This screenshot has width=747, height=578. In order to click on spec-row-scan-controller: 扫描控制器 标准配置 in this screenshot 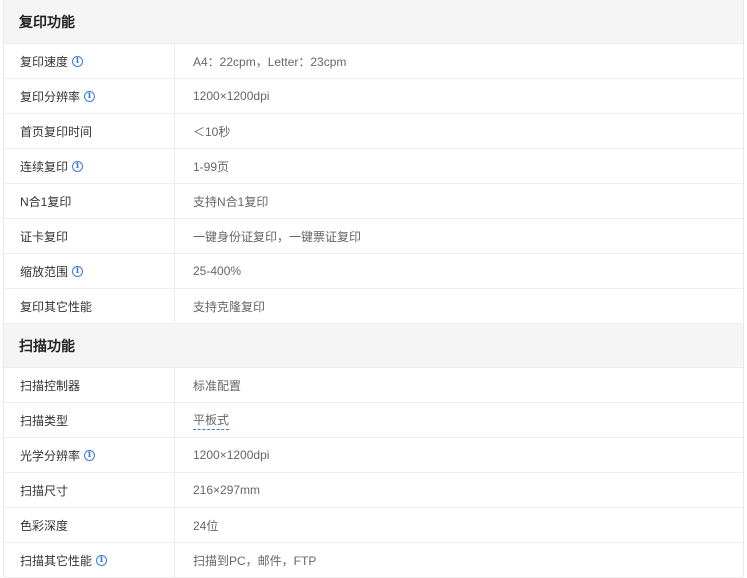, I will do `click(373, 385)`.